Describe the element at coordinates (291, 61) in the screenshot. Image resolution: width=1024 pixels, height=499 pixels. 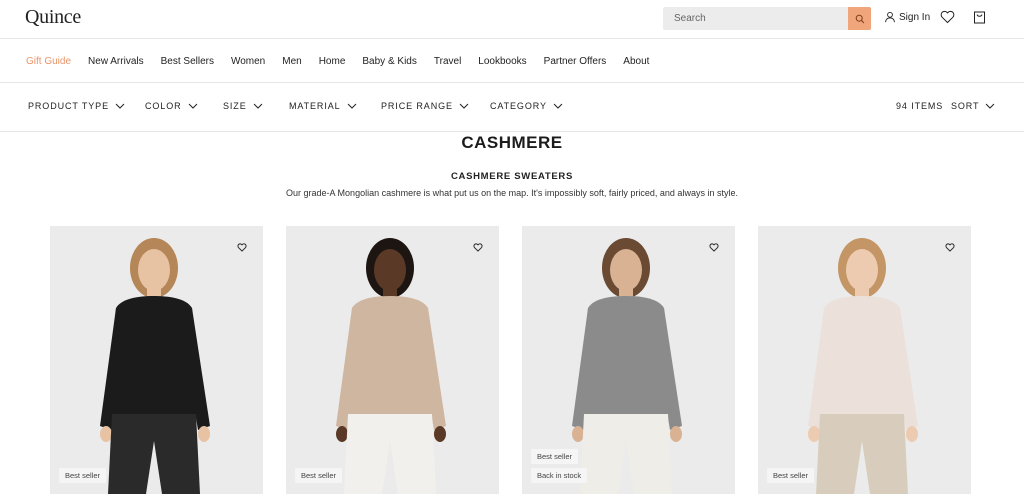
I see `nav-item-men: Men` at that location.